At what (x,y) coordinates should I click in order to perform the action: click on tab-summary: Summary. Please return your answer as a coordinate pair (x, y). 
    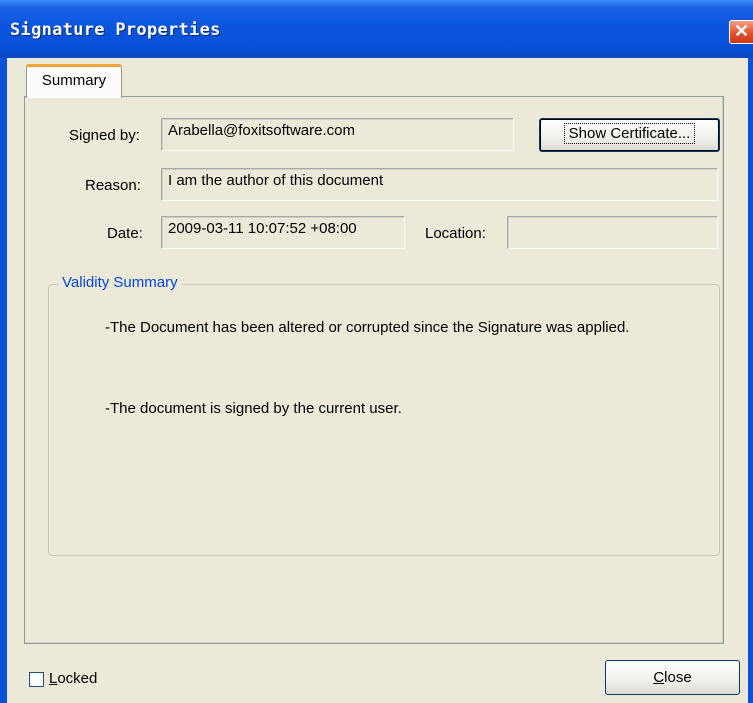
    Looking at the image, I should click on (74, 81).